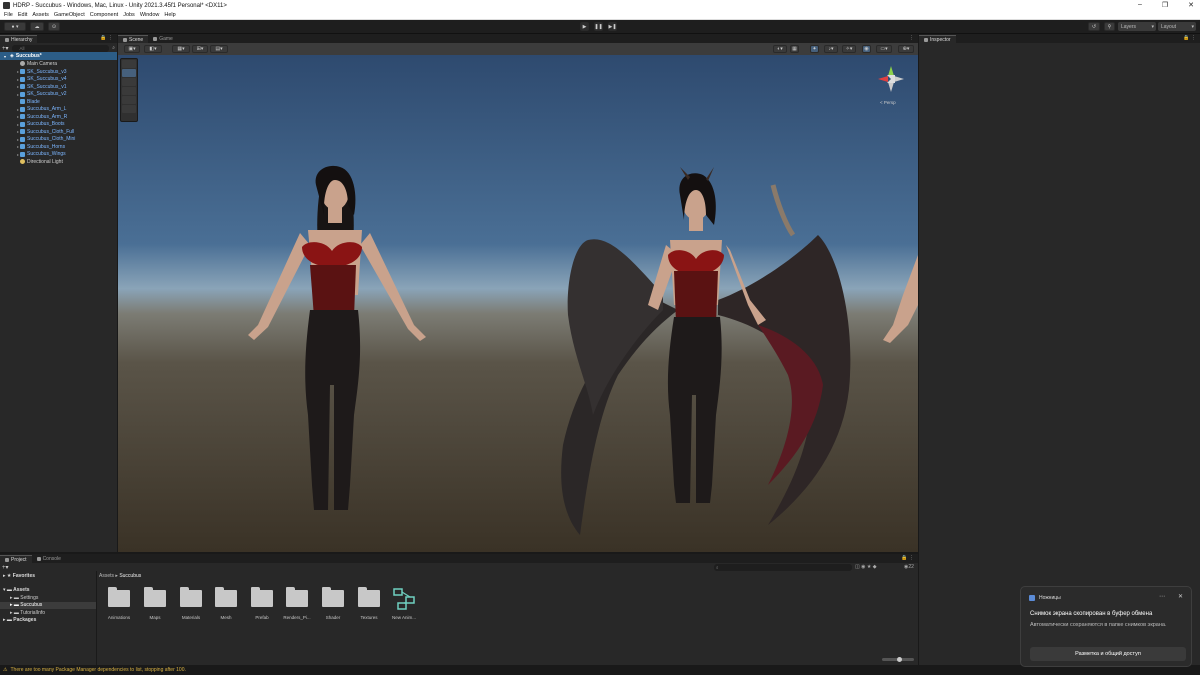  What do you see at coordinates (37, 26) in the screenshot?
I see `cloud-icon: ☁` at bounding box center [37, 26].